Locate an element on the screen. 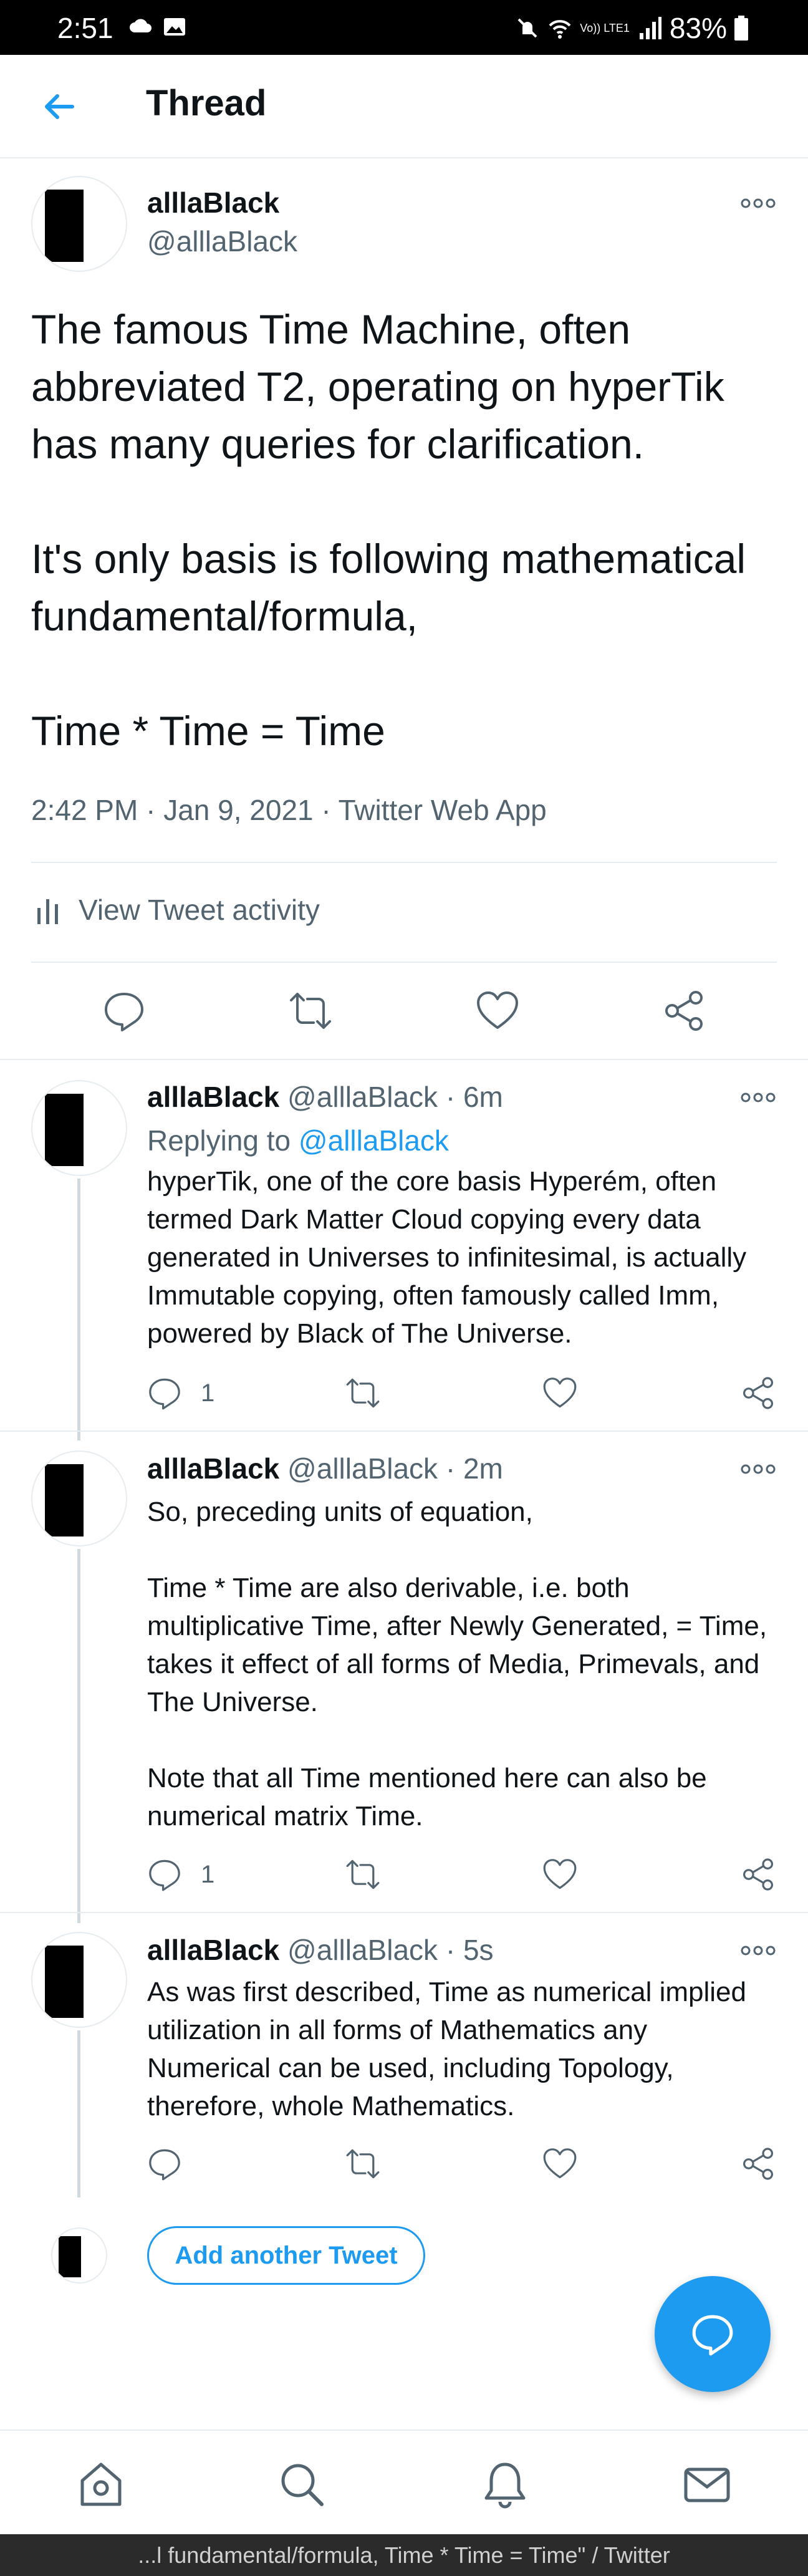 The height and width of the screenshot is (2576, 808). search-icon is located at coordinates (302, 2484).